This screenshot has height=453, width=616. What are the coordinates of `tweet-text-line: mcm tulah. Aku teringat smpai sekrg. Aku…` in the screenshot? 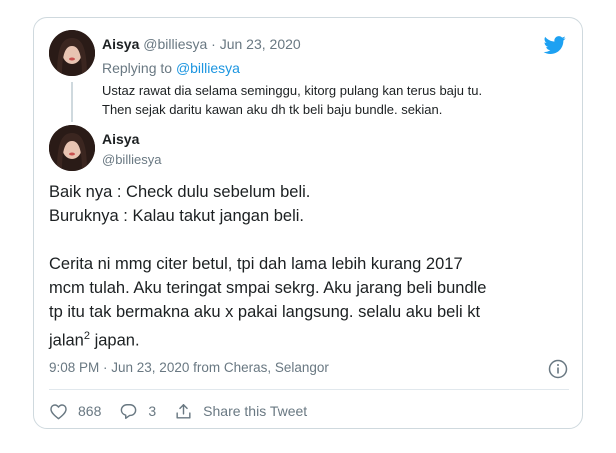 It's located at (268, 288).